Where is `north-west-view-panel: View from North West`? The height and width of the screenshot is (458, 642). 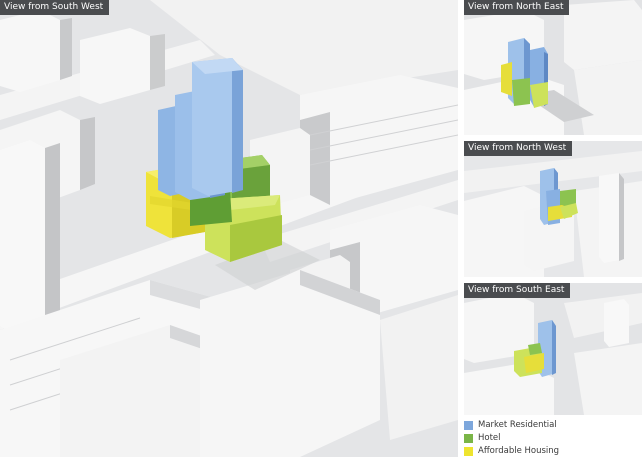
north-west-view-panel: View from North West is located at coordinates (553, 209).